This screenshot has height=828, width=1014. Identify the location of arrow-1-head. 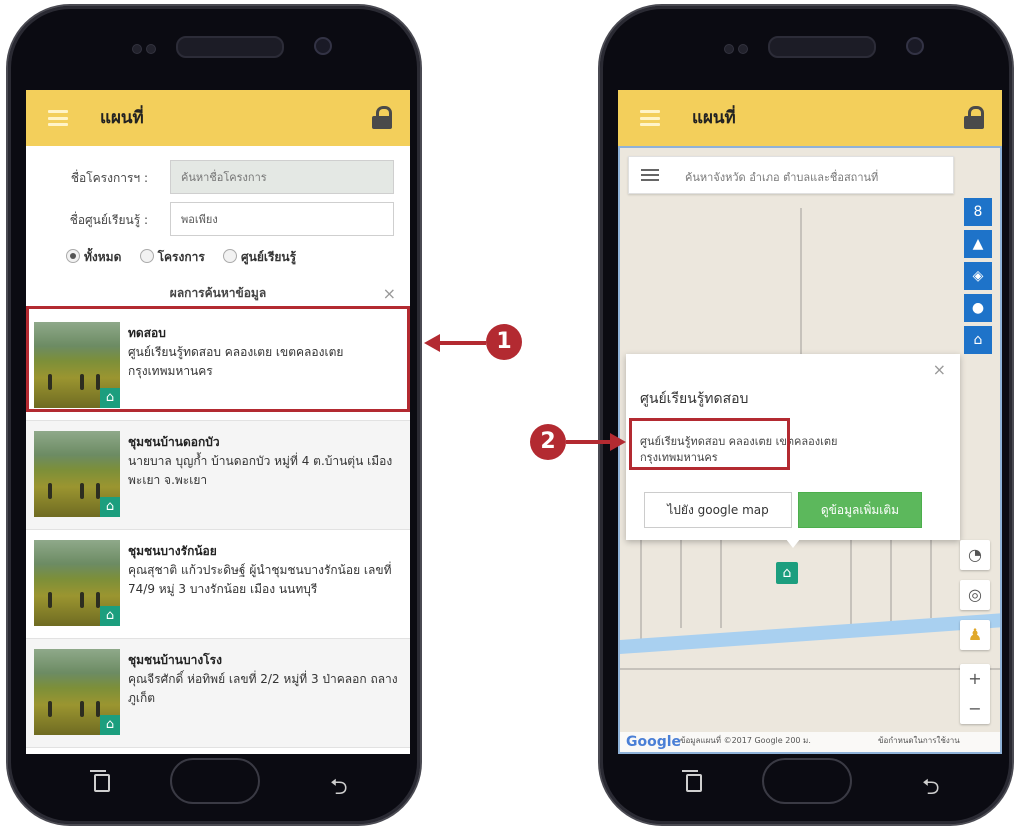
(432, 343).